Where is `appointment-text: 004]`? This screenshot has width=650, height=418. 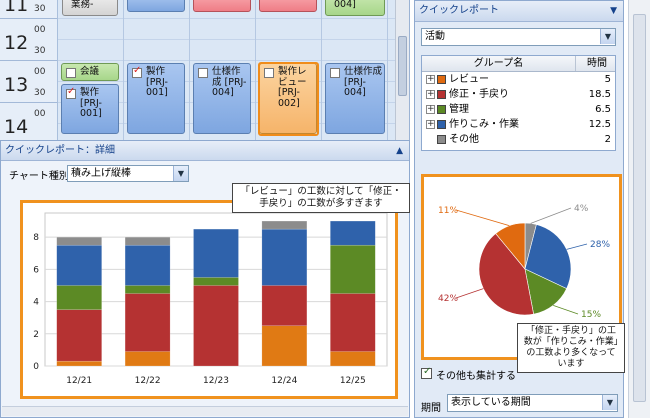
appointment-text: 004] is located at coordinates (345, 5).